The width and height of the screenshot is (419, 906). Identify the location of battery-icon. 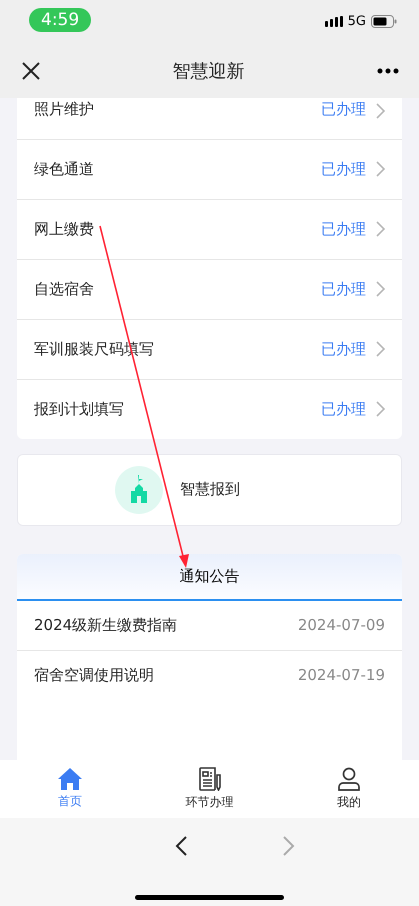
(384, 21).